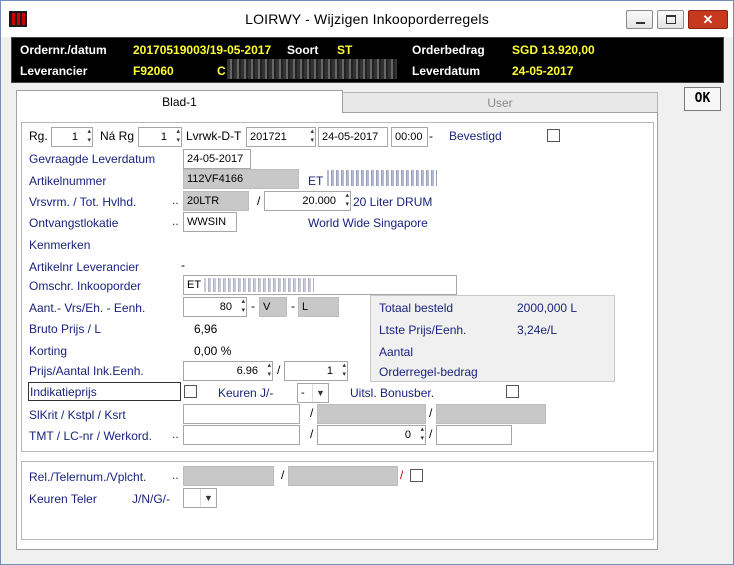  Describe the element at coordinates (543, 71) in the screenshot. I see `leverdatum-value: 24-05-2017` at that location.